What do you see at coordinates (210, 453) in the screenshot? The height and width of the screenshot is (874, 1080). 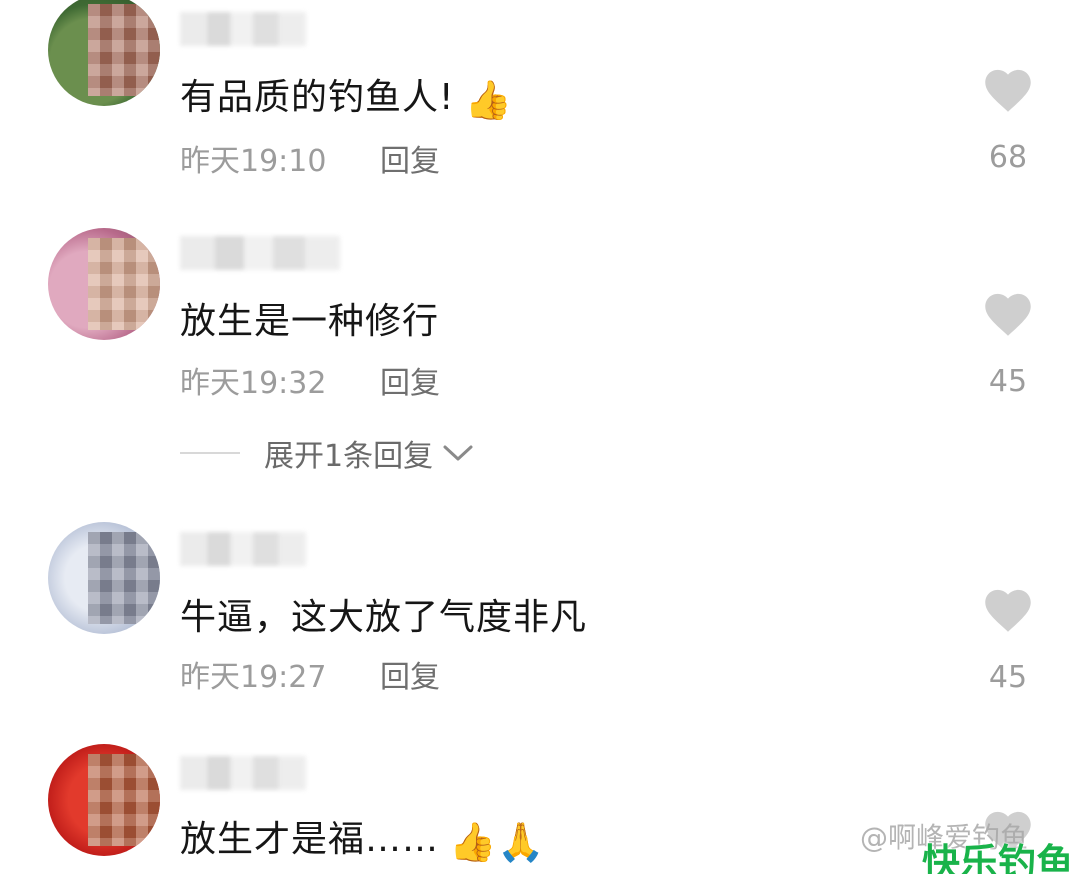 I see `divider-dash` at bounding box center [210, 453].